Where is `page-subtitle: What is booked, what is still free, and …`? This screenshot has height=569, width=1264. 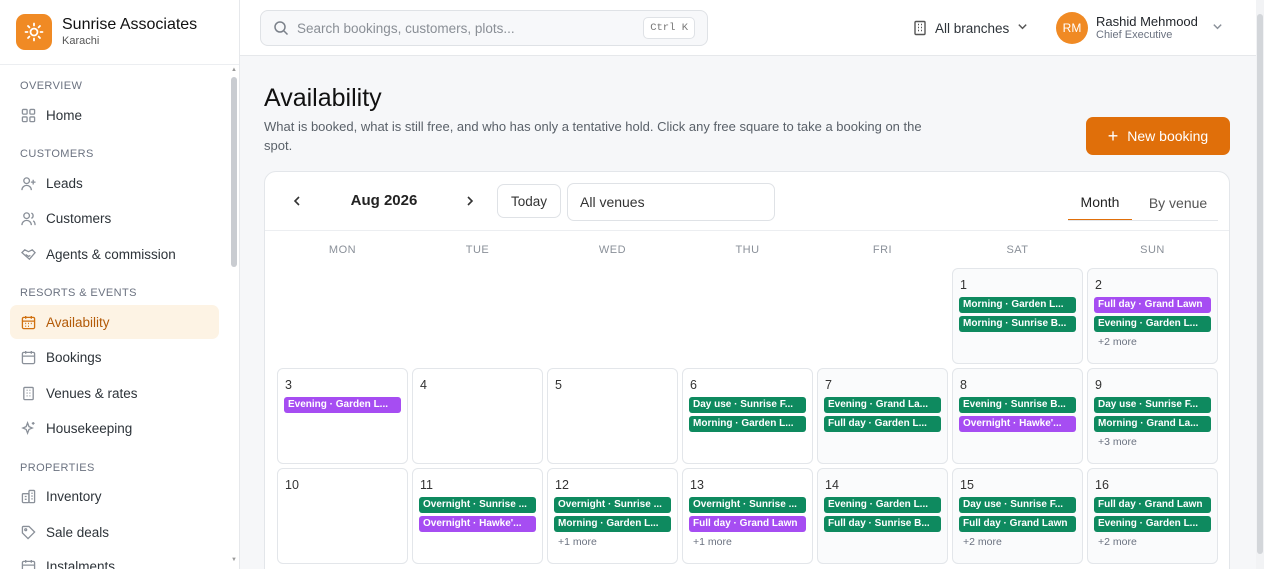 page-subtitle: What is booked, what is still free, and … is located at coordinates (593, 136).